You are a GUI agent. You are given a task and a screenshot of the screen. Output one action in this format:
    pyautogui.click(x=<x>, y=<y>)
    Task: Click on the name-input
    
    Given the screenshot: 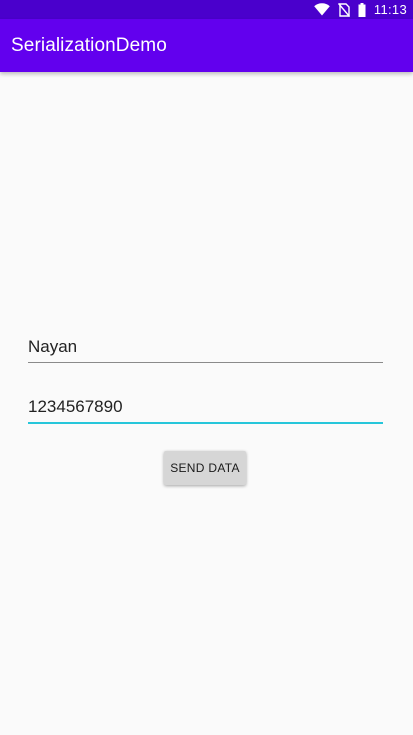 What is the action you would take?
    pyautogui.click(x=205, y=347)
    